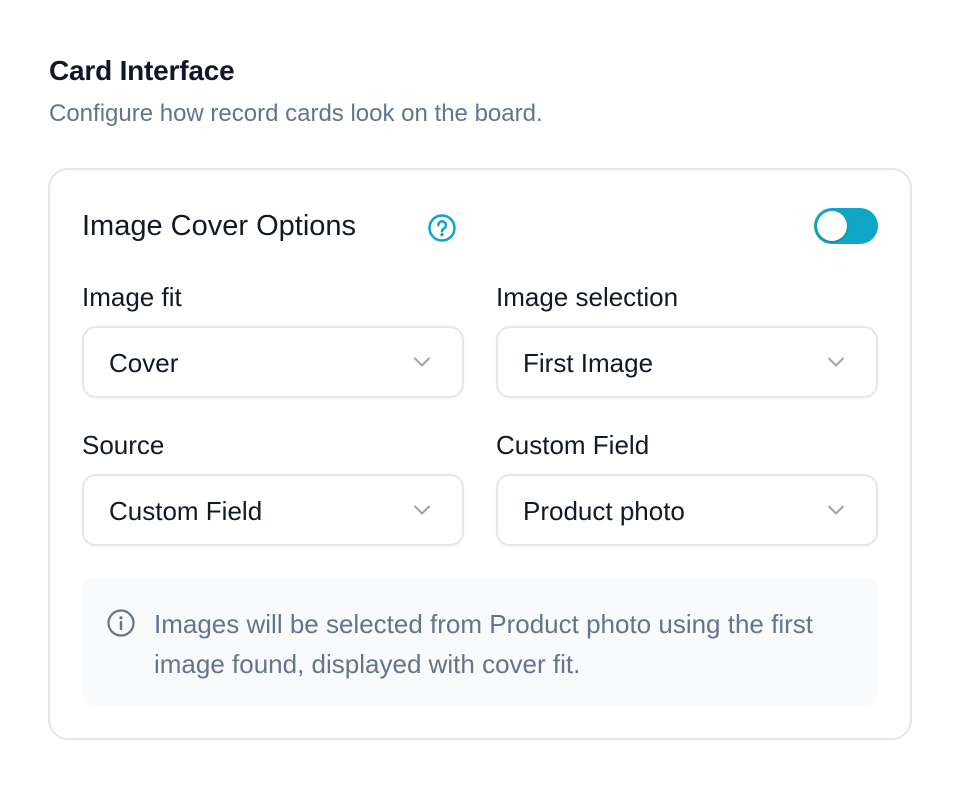  I want to click on custom-field-select: Product photo, so click(687, 510).